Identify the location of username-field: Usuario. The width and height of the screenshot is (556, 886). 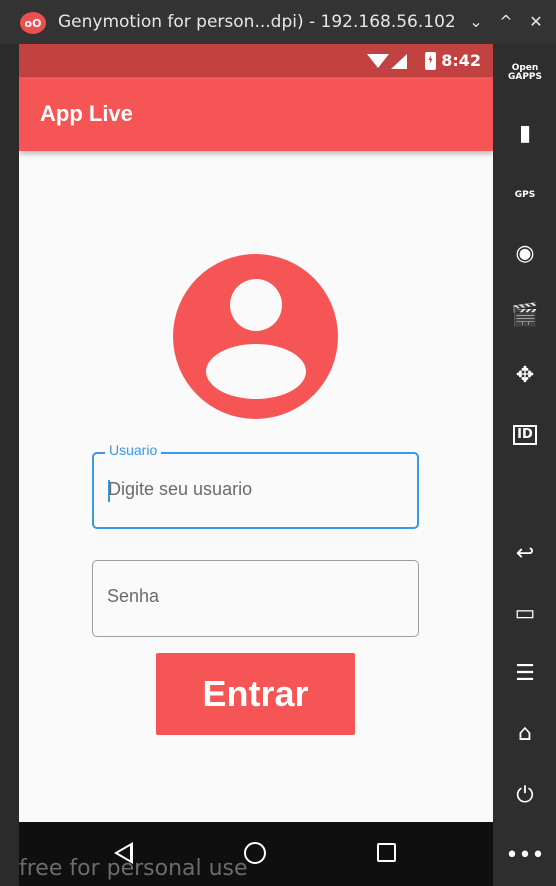
(255, 485).